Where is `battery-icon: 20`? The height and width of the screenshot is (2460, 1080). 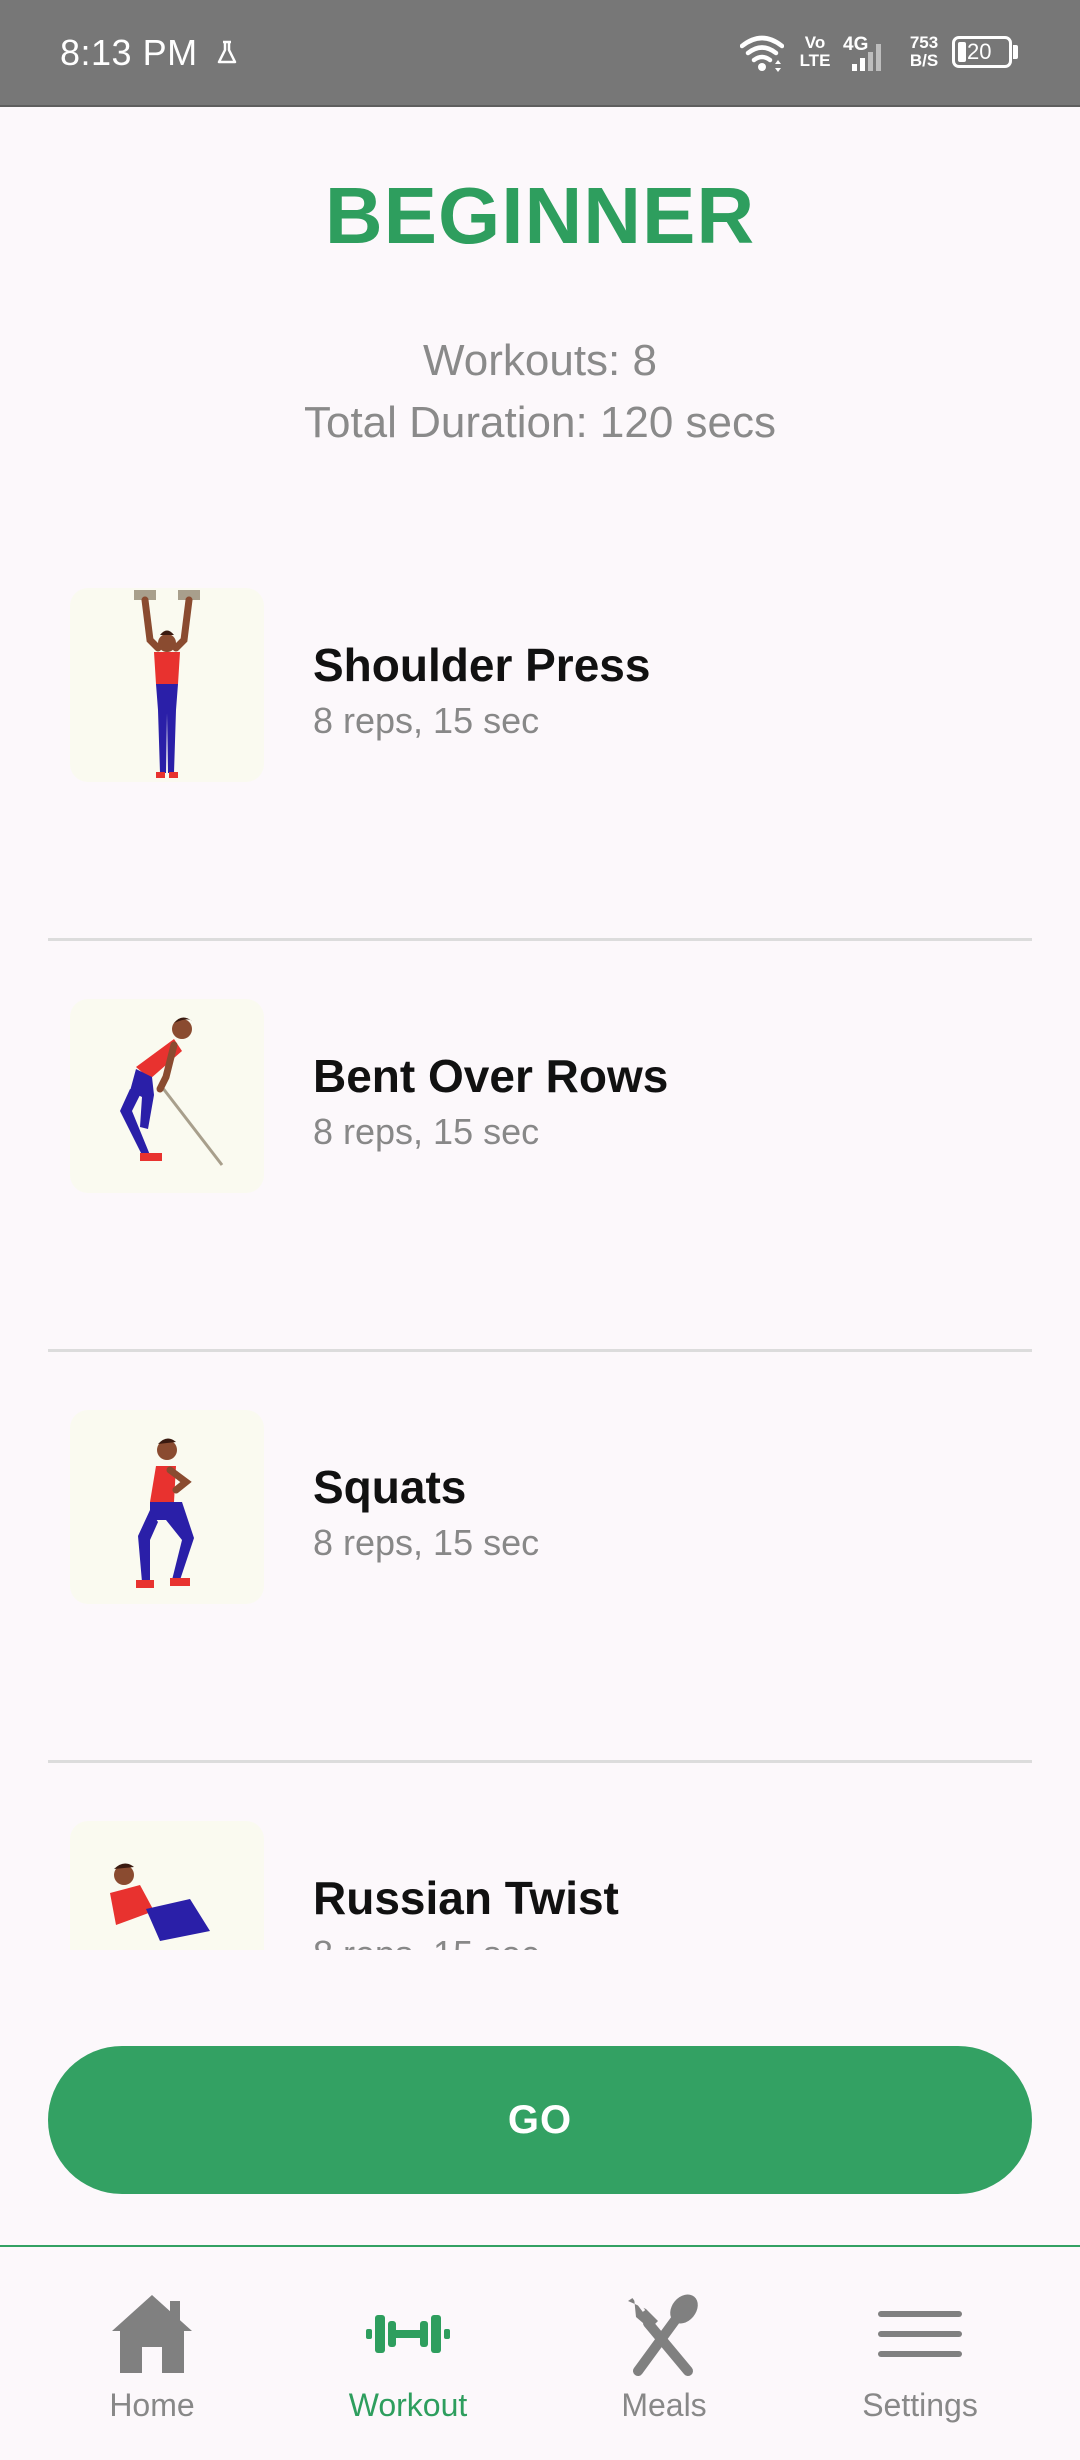
battery-icon: 20 is located at coordinates (982, 52).